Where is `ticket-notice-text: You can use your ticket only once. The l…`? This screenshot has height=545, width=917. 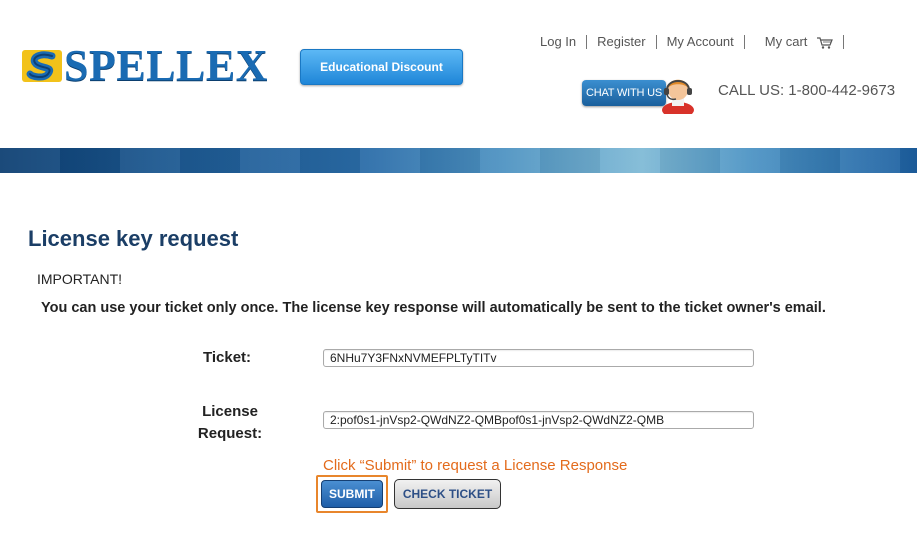 ticket-notice-text: You can use your ticket only once. The l… is located at coordinates (433, 308).